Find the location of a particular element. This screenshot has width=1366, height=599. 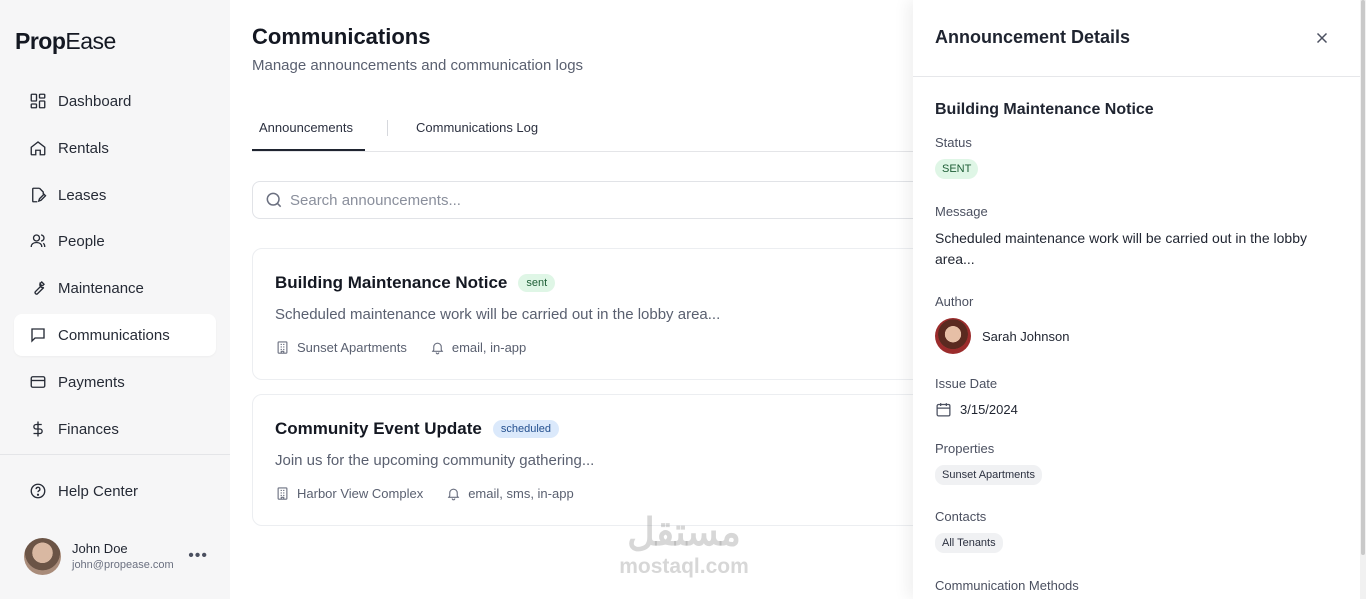

sidebar-divider is located at coordinates (115, 454).